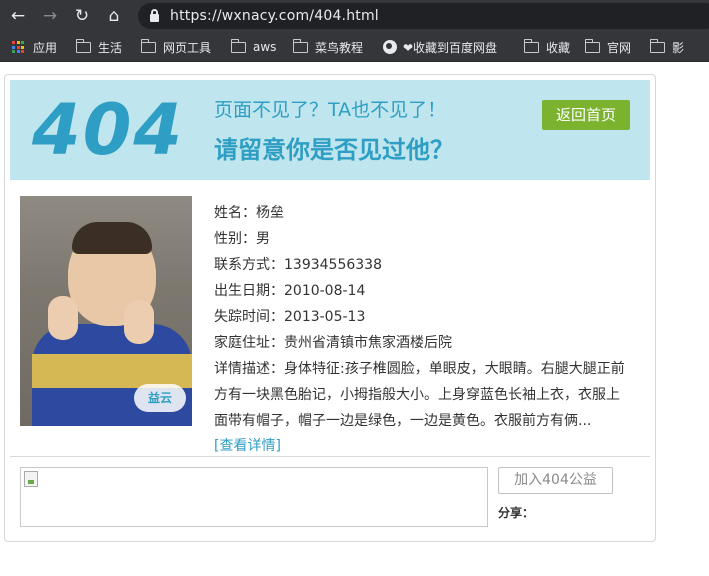 This screenshot has width=709, height=576. Describe the element at coordinates (290, 317) in the screenshot. I see `info-missing-date: 失踪时间：2013-05-13` at that location.